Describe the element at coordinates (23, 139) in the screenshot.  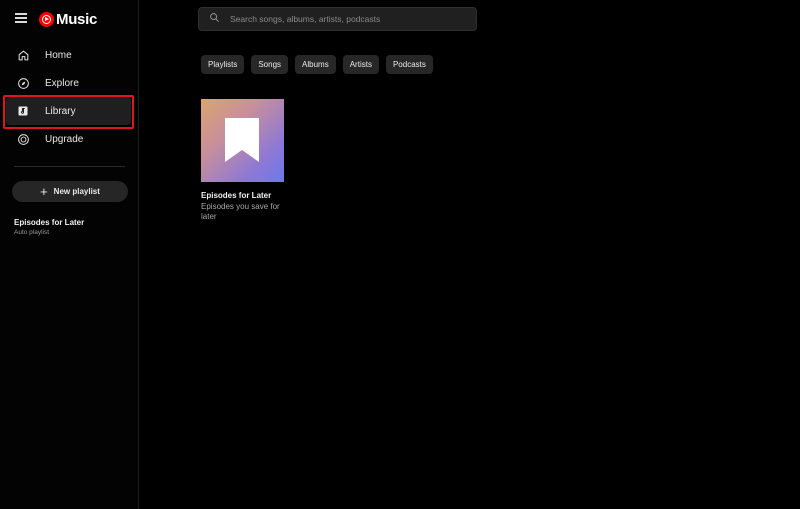
I see `upgrade-icon` at that location.